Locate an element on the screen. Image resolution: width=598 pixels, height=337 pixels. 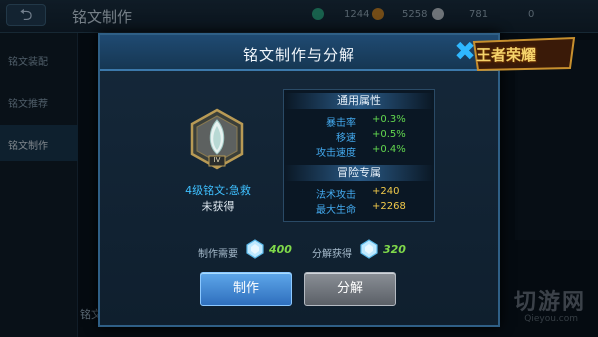
adventure-attr-header: 冒险专属 is located at coordinates (359, 173).